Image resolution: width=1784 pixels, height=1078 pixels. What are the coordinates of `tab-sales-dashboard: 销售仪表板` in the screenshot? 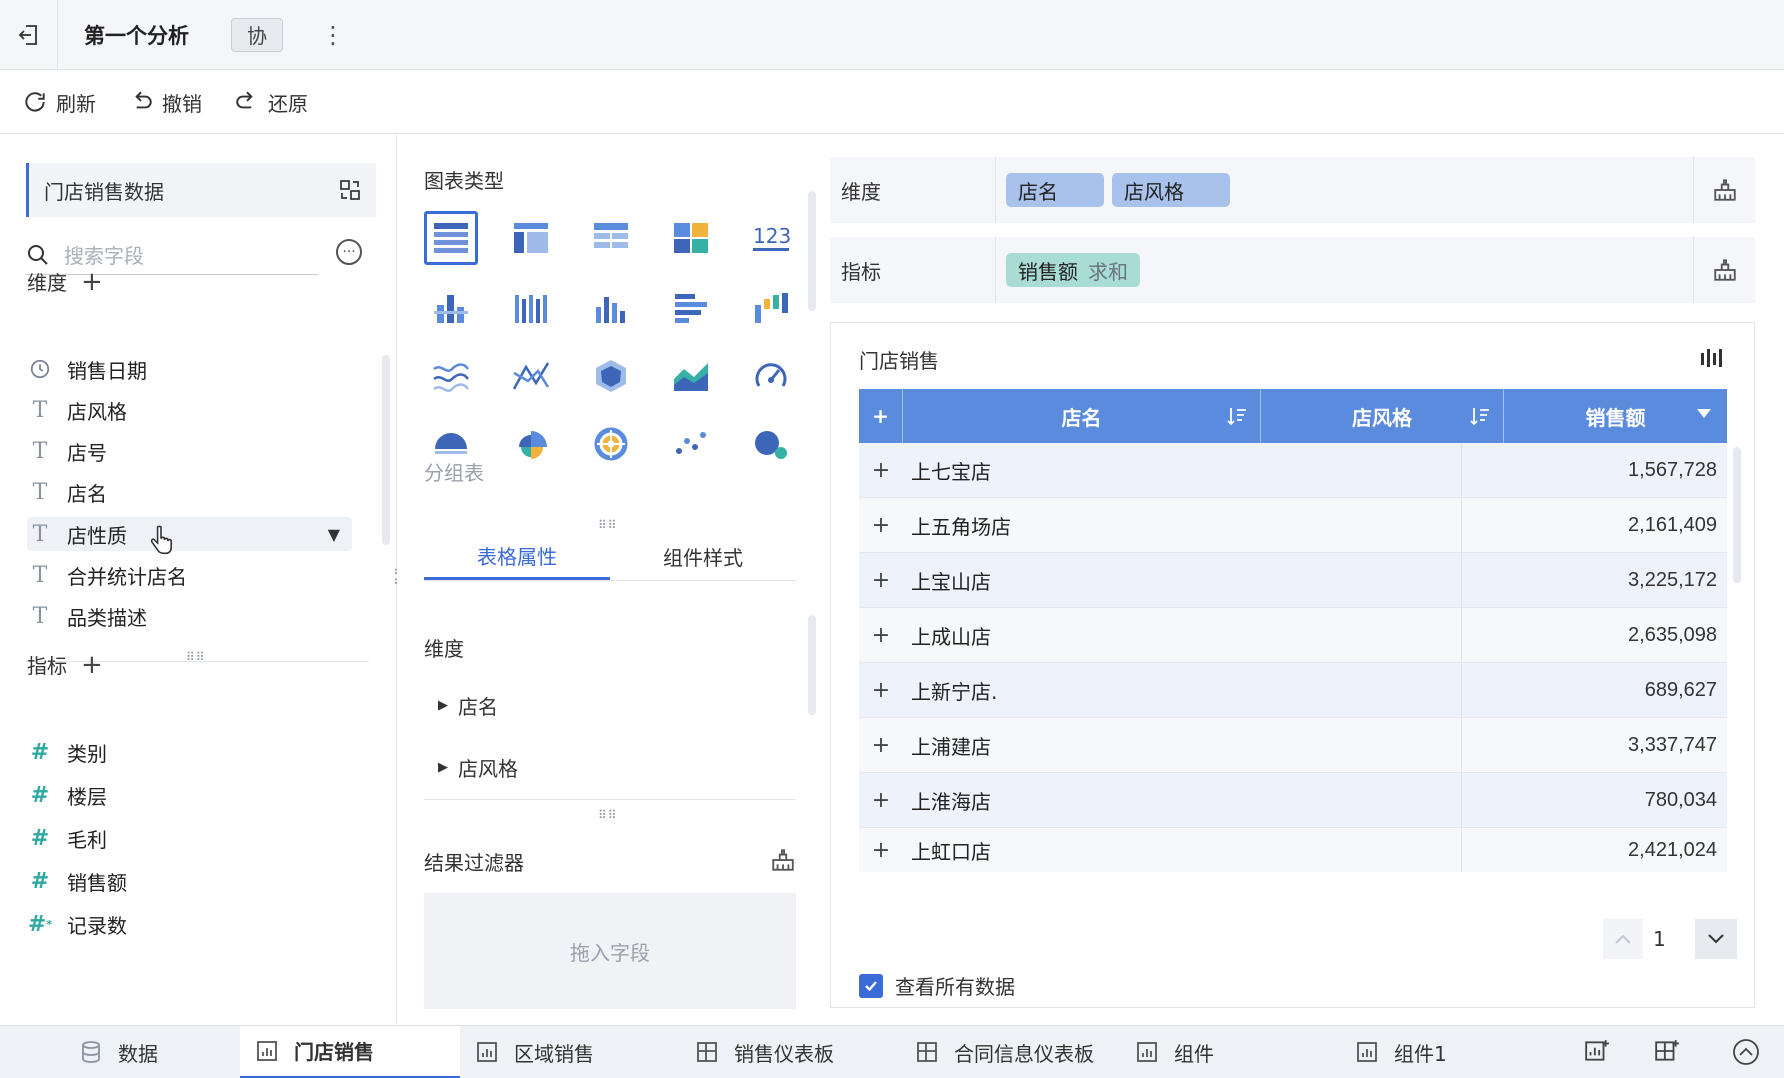 It's located at (790, 1052).